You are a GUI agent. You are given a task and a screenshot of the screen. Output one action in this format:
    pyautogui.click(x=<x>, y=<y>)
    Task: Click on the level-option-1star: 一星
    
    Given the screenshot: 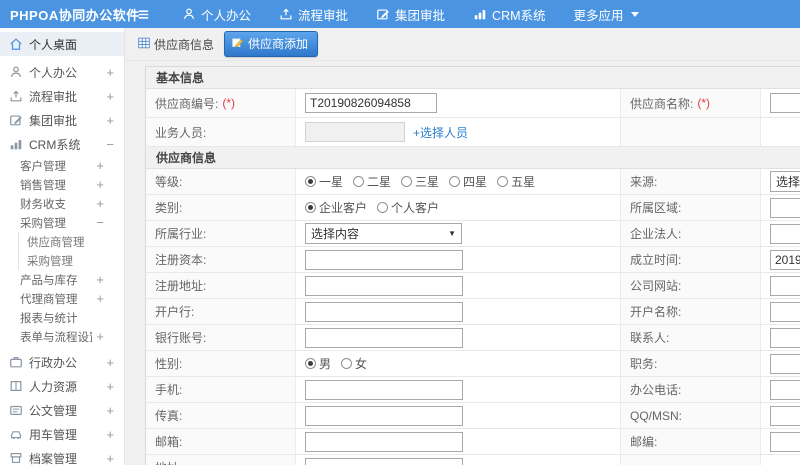 What is the action you would take?
    pyautogui.click(x=324, y=181)
    